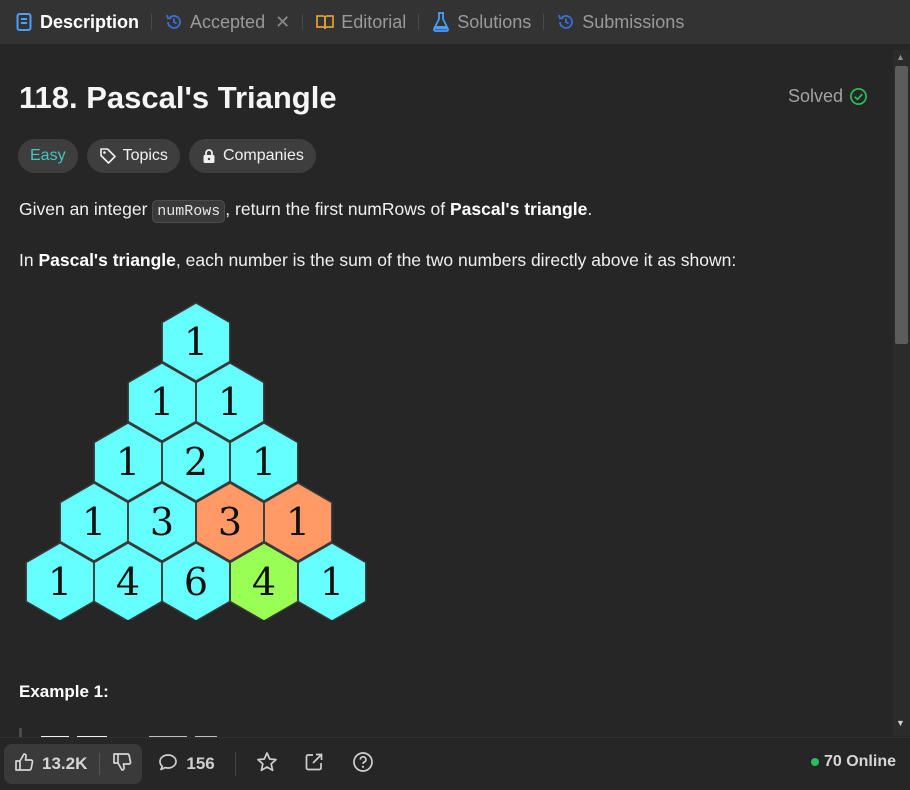 The width and height of the screenshot is (910, 790). Describe the element at coordinates (455, 763) in the screenshot. I see `bottom-bar: 13.2K 156 70 Online` at that location.